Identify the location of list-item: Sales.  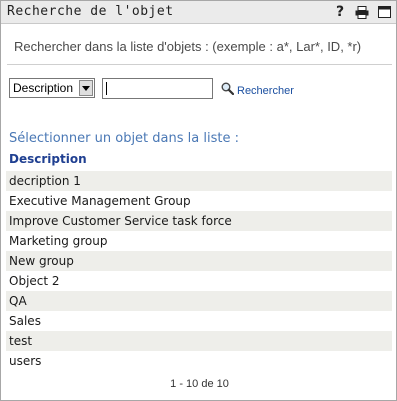
(199, 321).